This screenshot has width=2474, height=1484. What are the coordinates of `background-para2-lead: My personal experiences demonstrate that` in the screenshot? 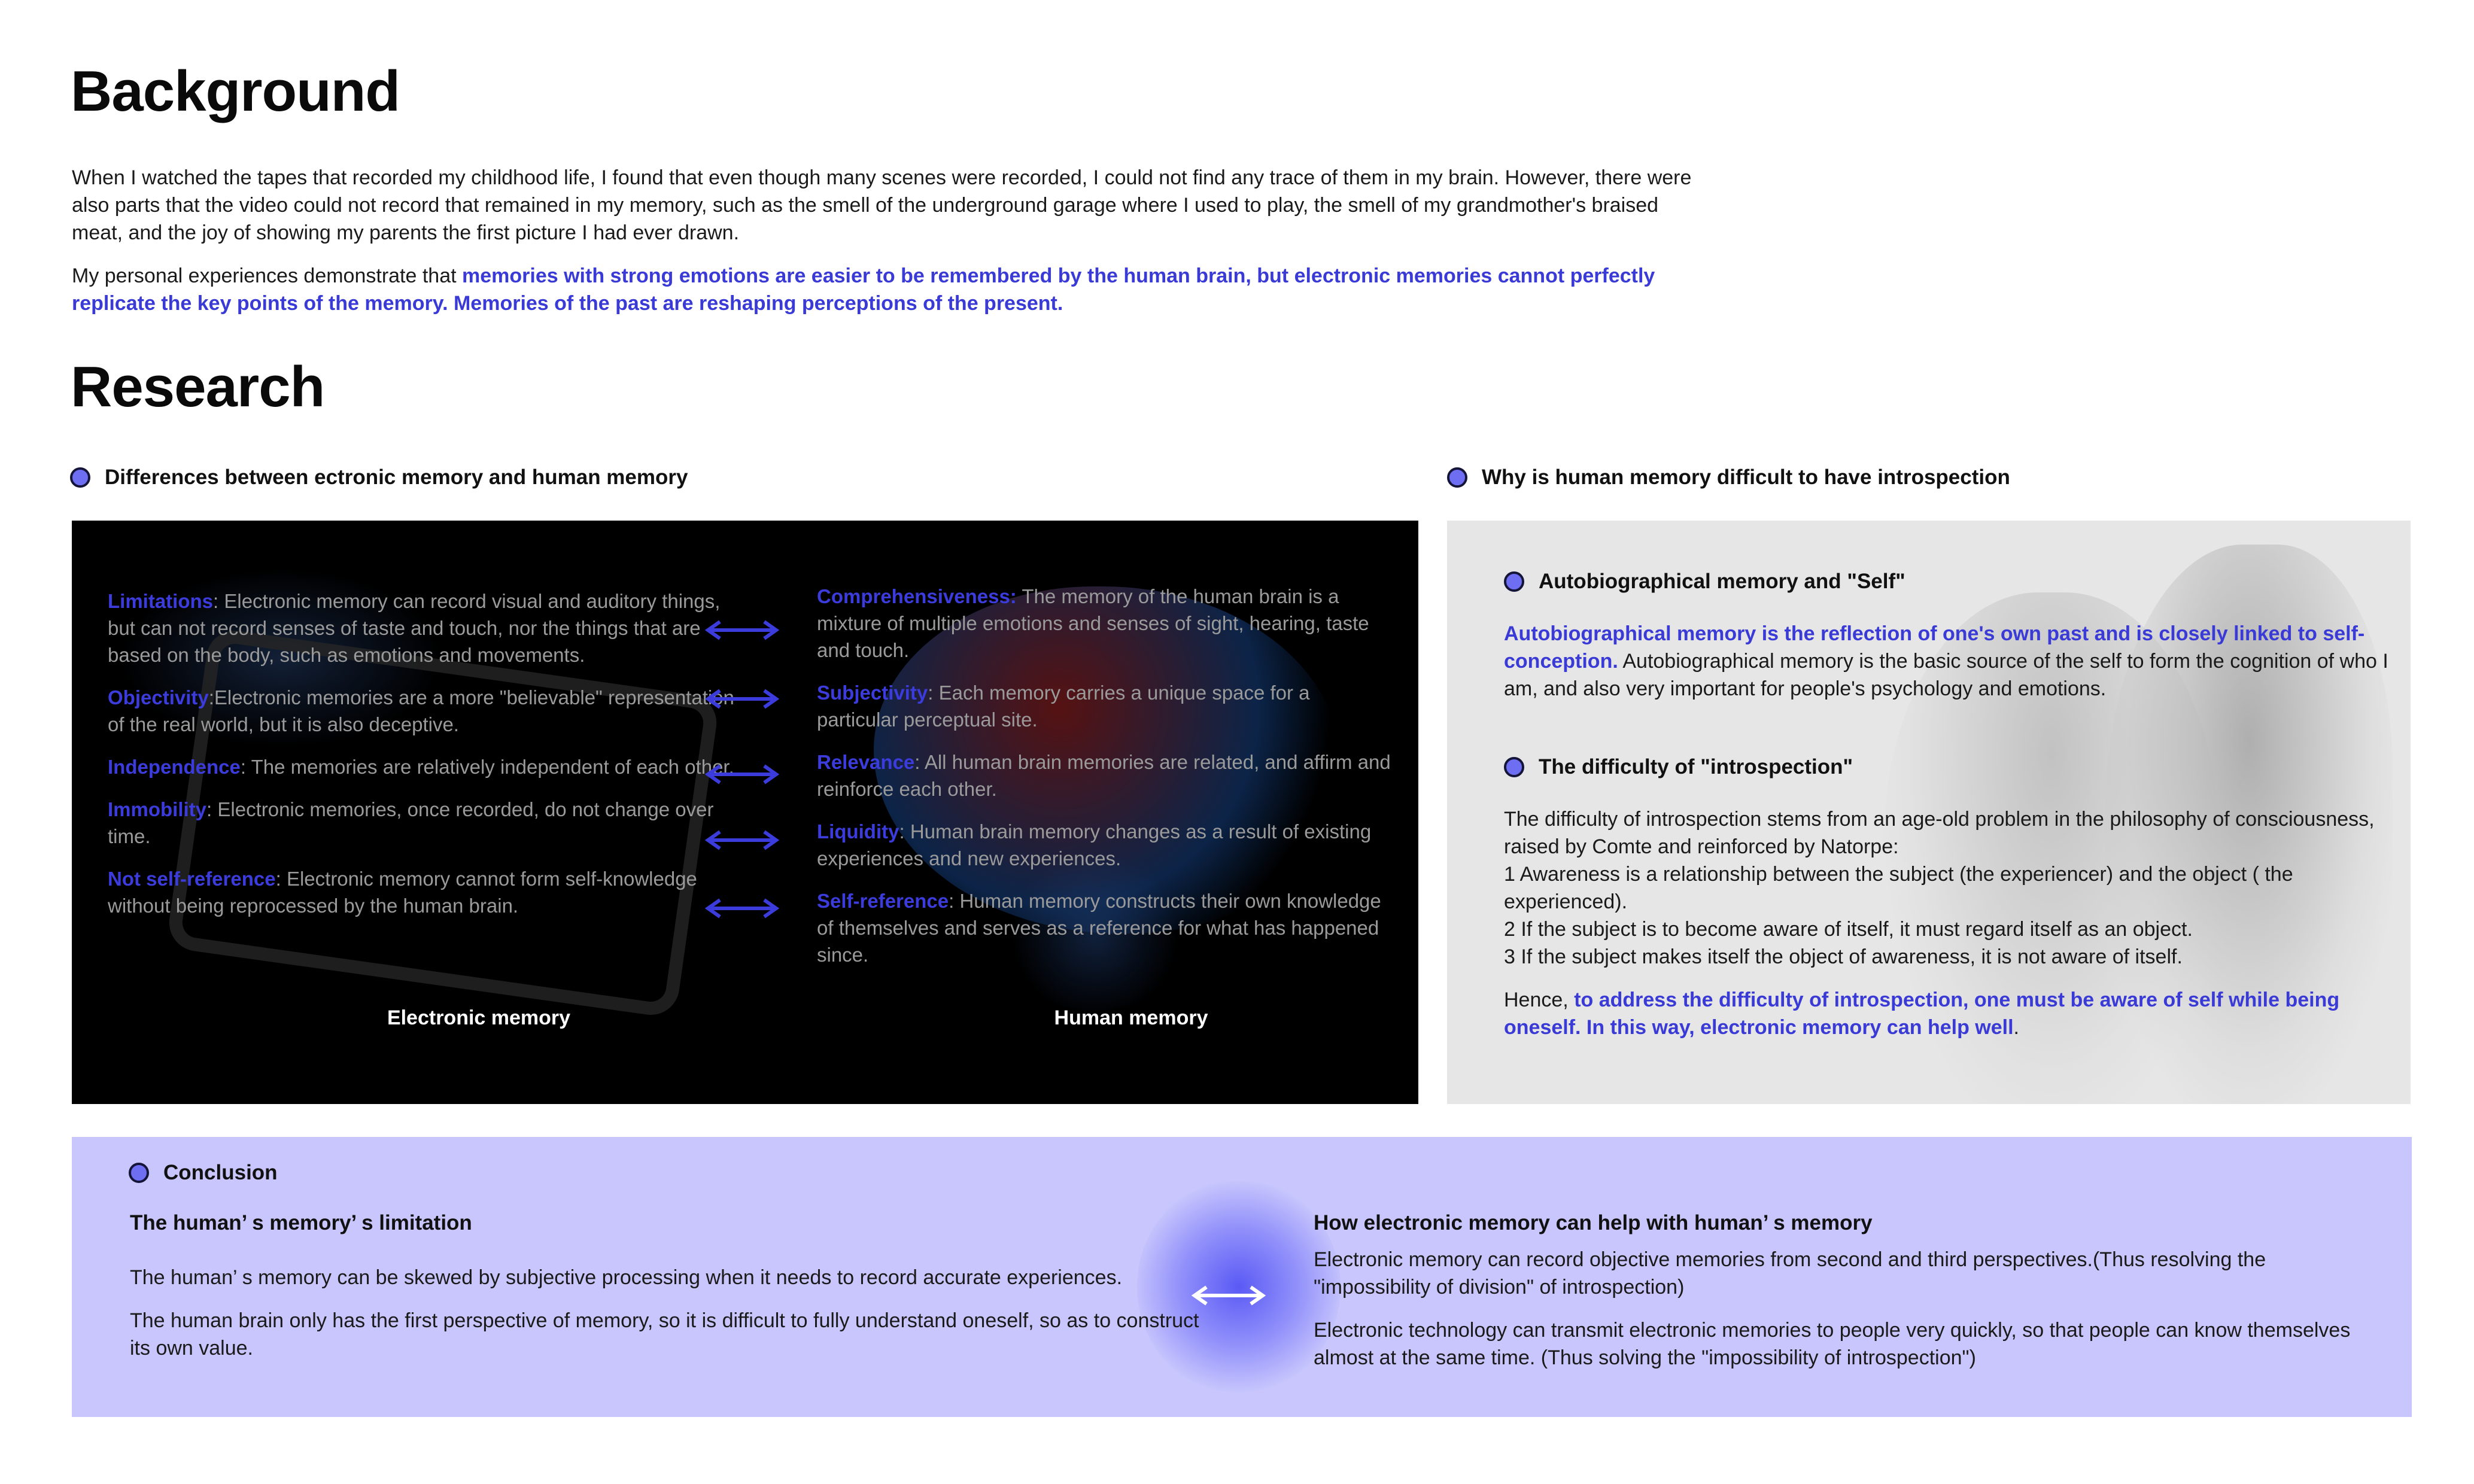 It's located at (267, 275).